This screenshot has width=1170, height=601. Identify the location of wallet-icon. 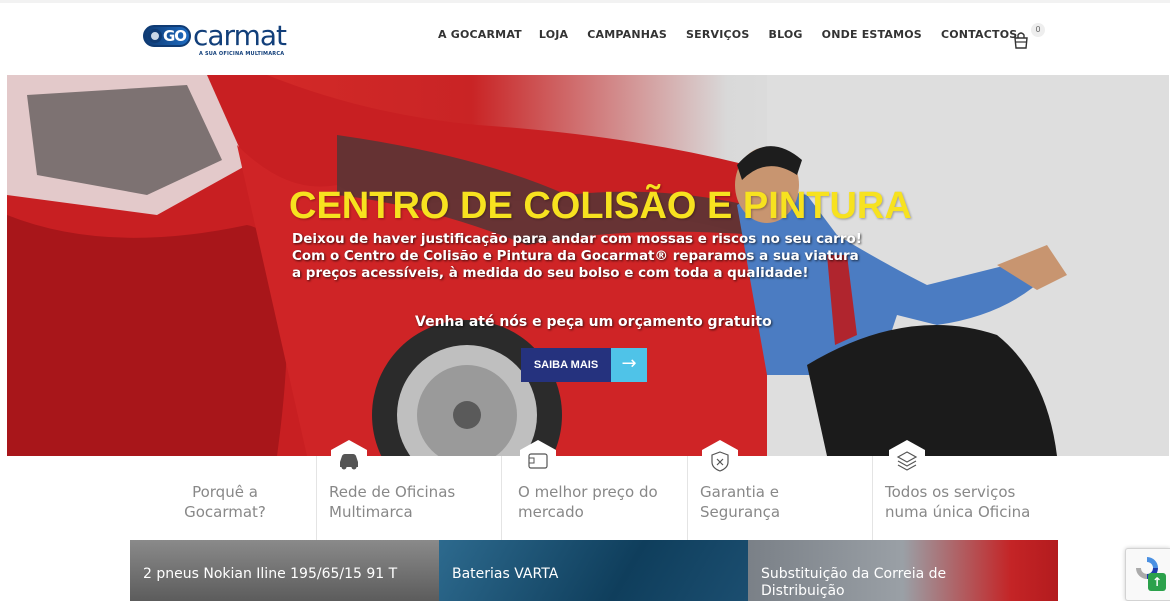
(538, 460).